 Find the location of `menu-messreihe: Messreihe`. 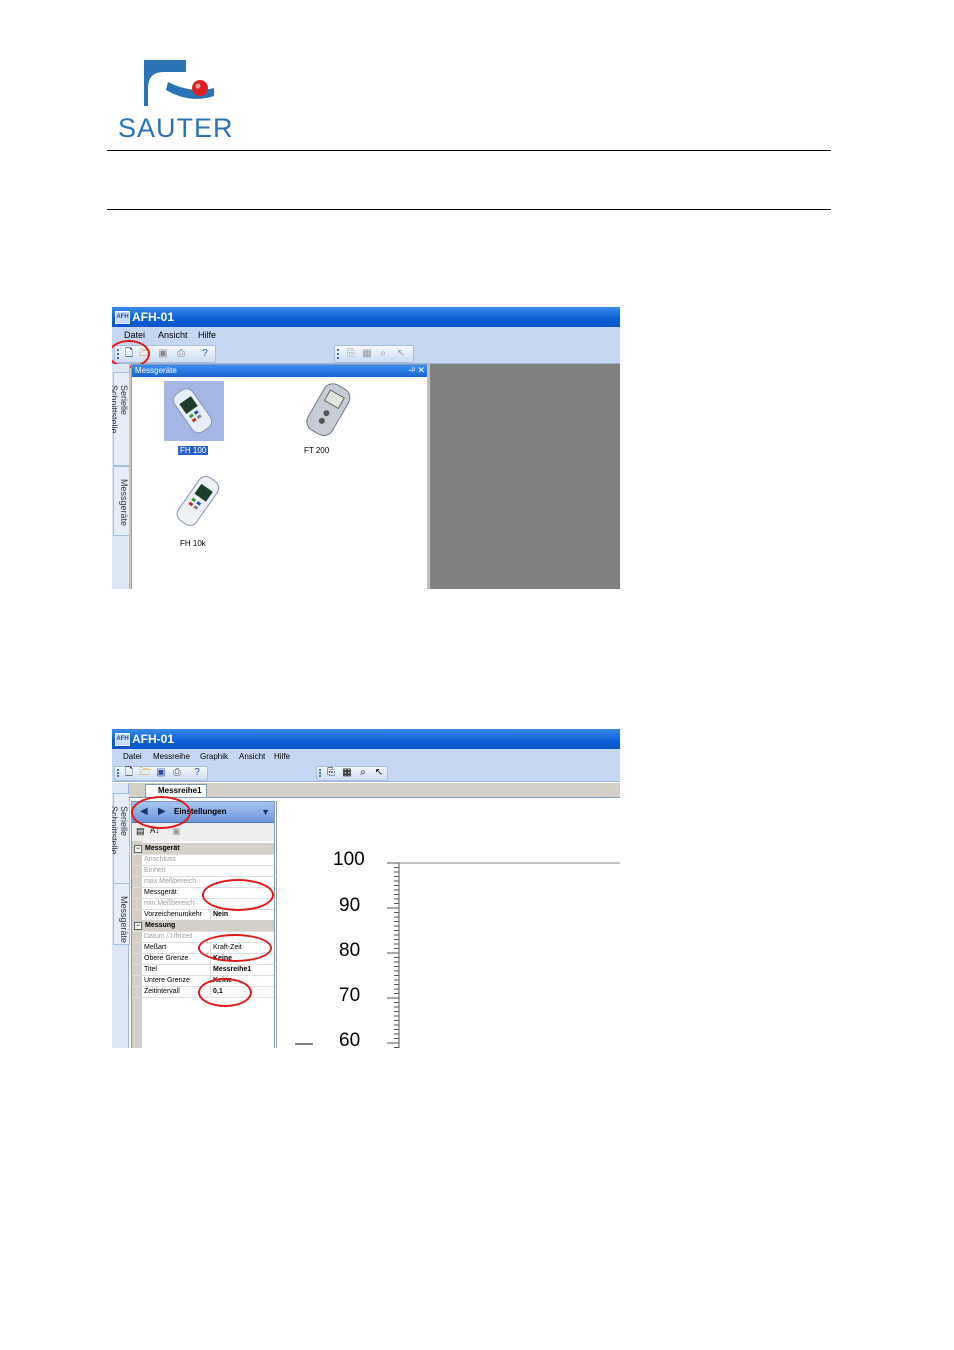

menu-messreihe: Messreihe is located at coordinates (171, 756).